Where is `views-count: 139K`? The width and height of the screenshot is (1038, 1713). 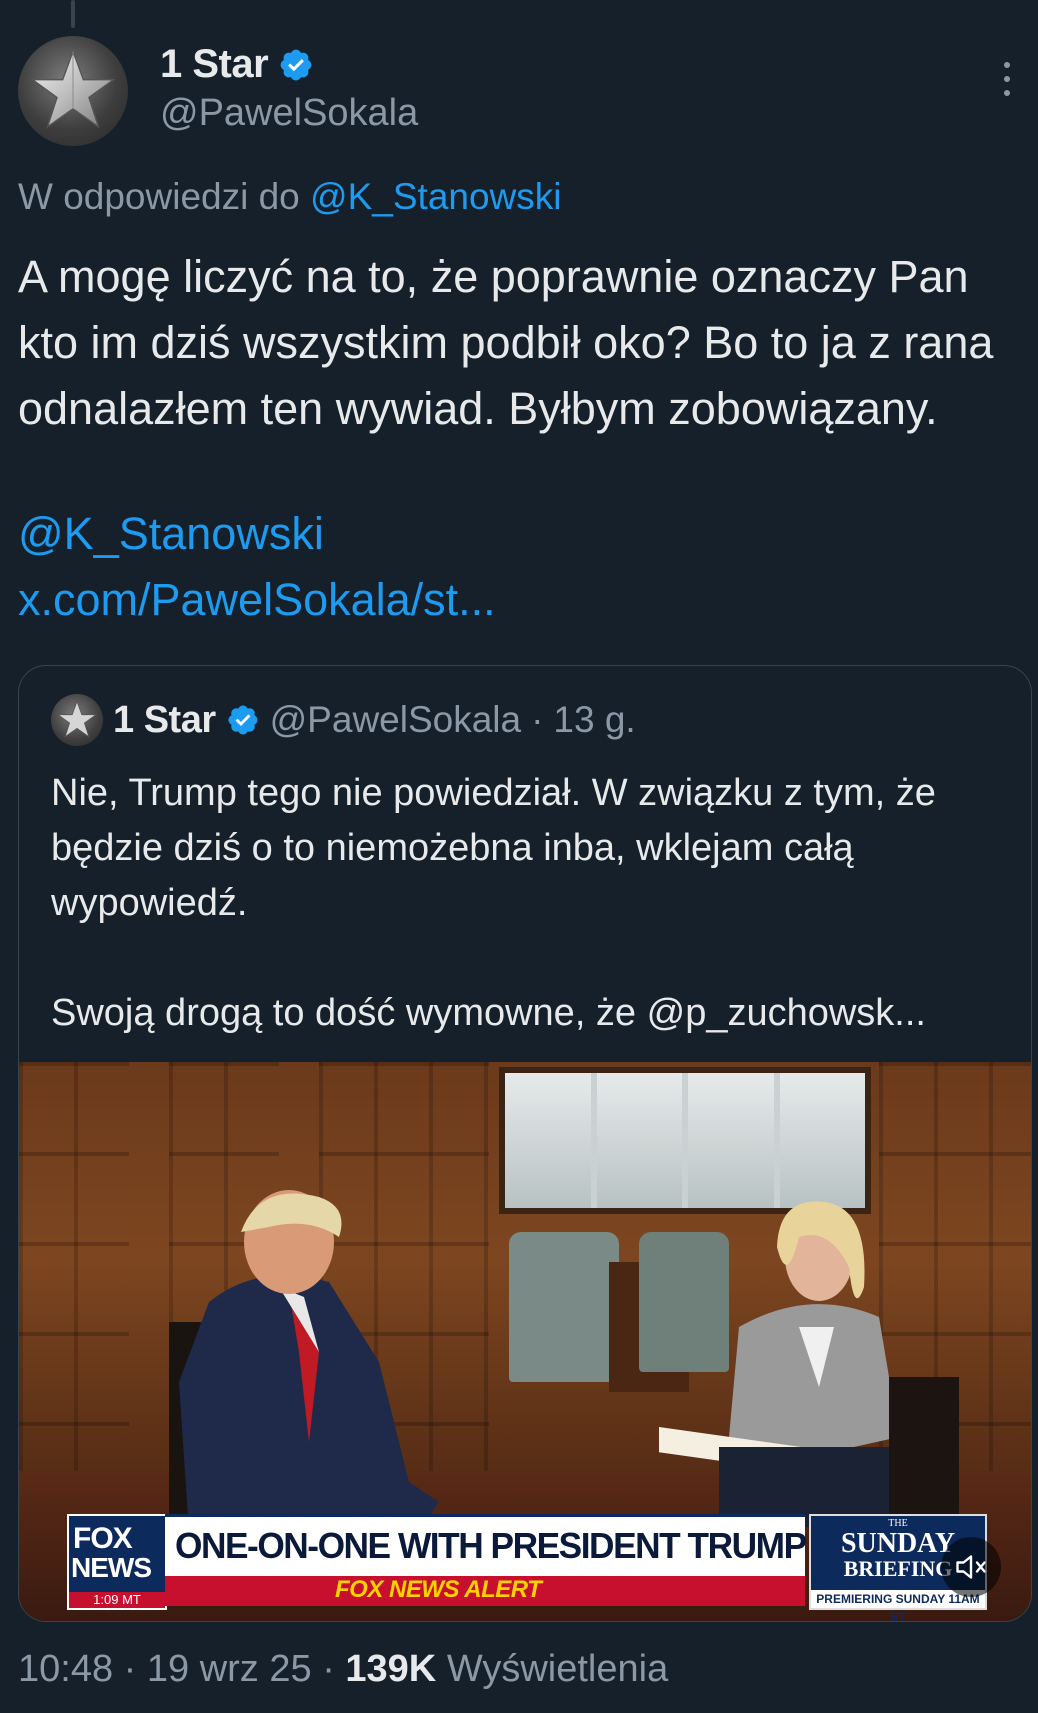 views-count: 139K is located at coordinates (391, 1669).